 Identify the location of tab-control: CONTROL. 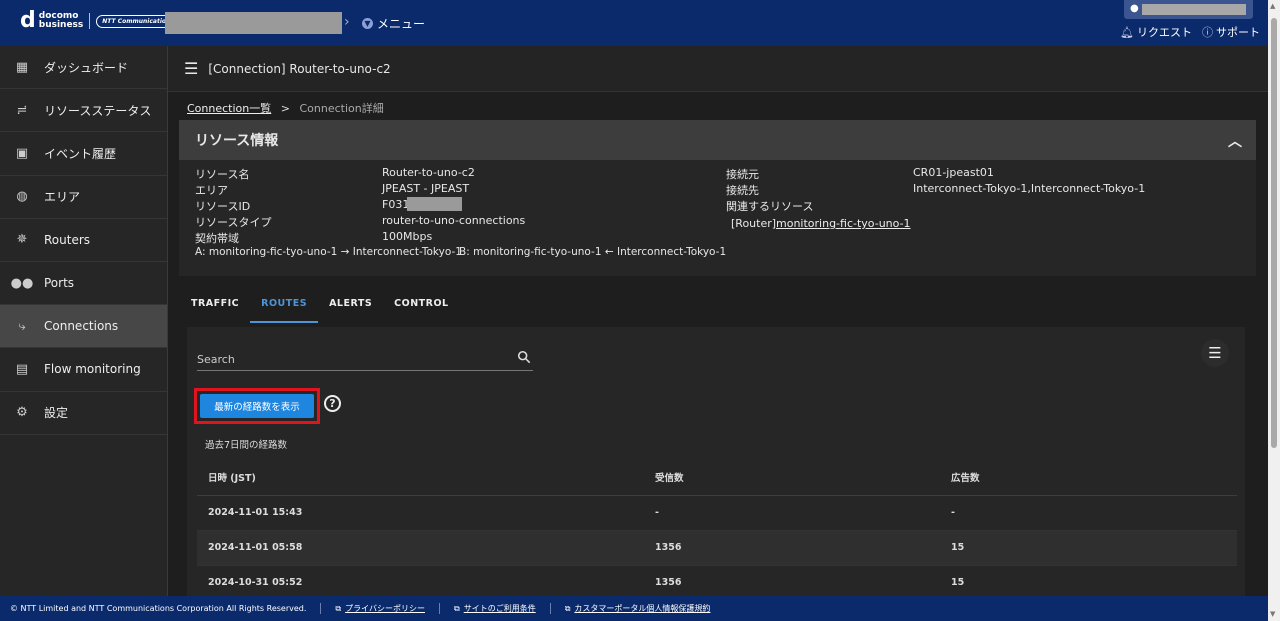
(421, 305).